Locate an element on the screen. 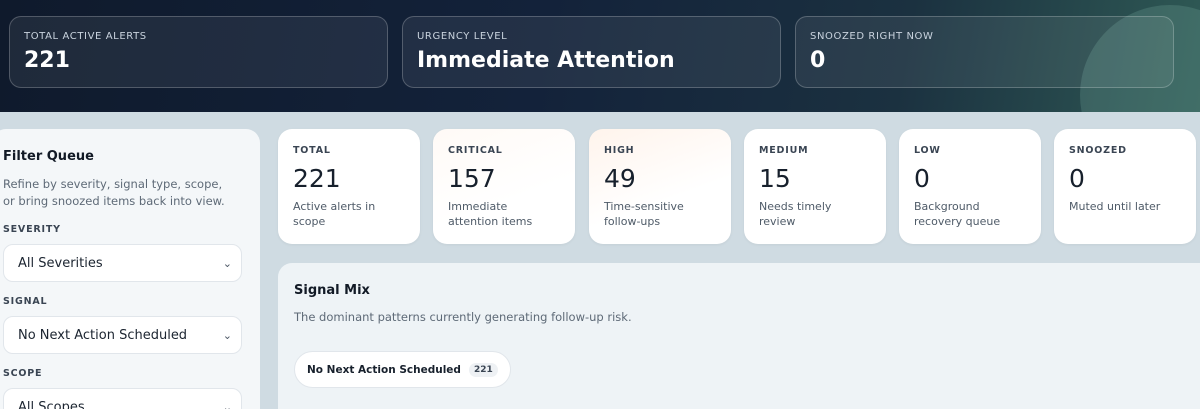 The height and width of the screenshot is (409, 1200). total-active-alerts-card: TOTAL ACTIVE ALERTS 221 is located at coordinates (198, 52).